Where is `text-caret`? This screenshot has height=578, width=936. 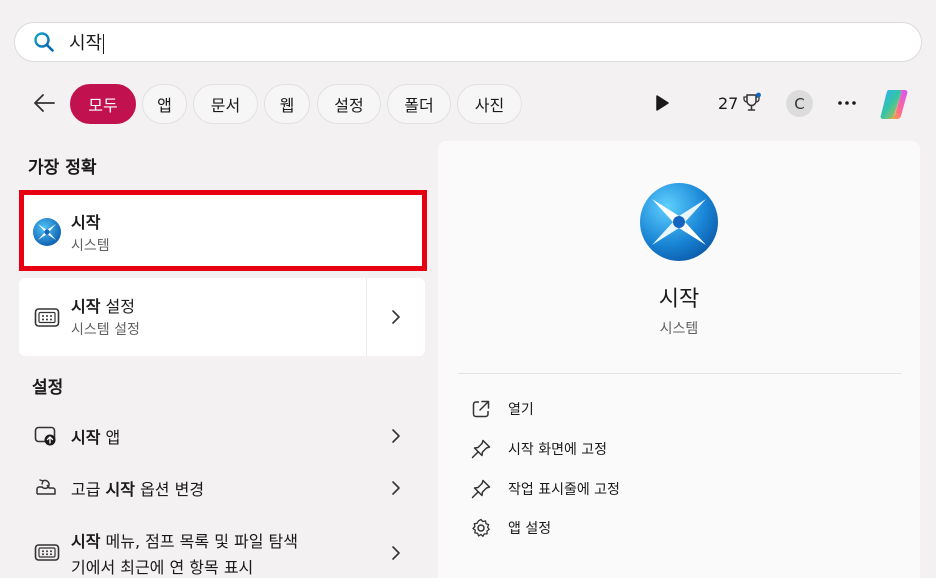
text-caret is located at coordinates (104, 44).